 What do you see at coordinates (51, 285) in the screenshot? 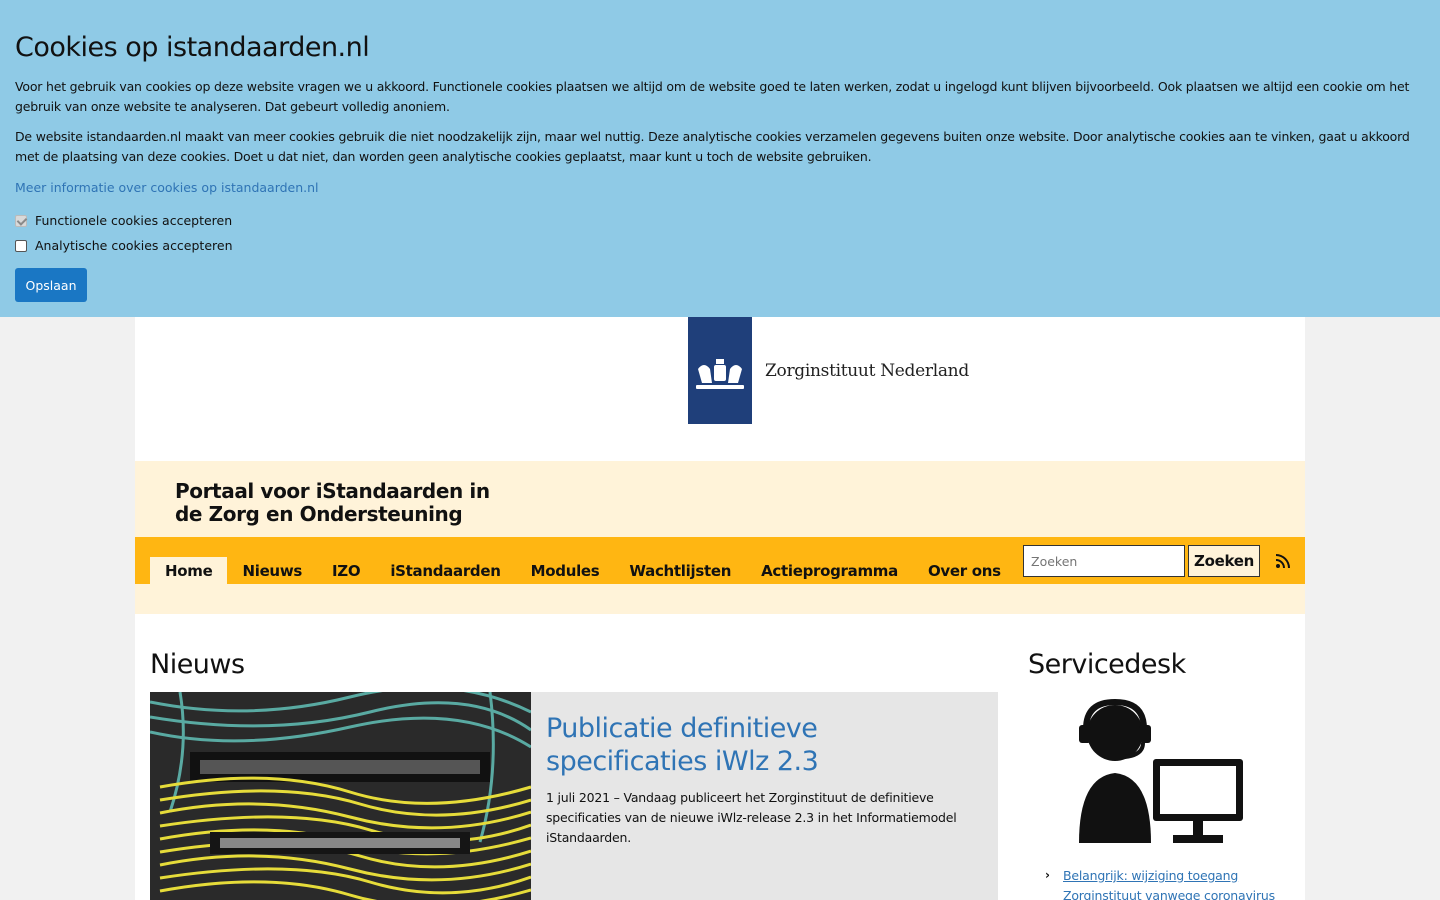
I see `save-button: Opslaan` at bounding box center [51, 285].